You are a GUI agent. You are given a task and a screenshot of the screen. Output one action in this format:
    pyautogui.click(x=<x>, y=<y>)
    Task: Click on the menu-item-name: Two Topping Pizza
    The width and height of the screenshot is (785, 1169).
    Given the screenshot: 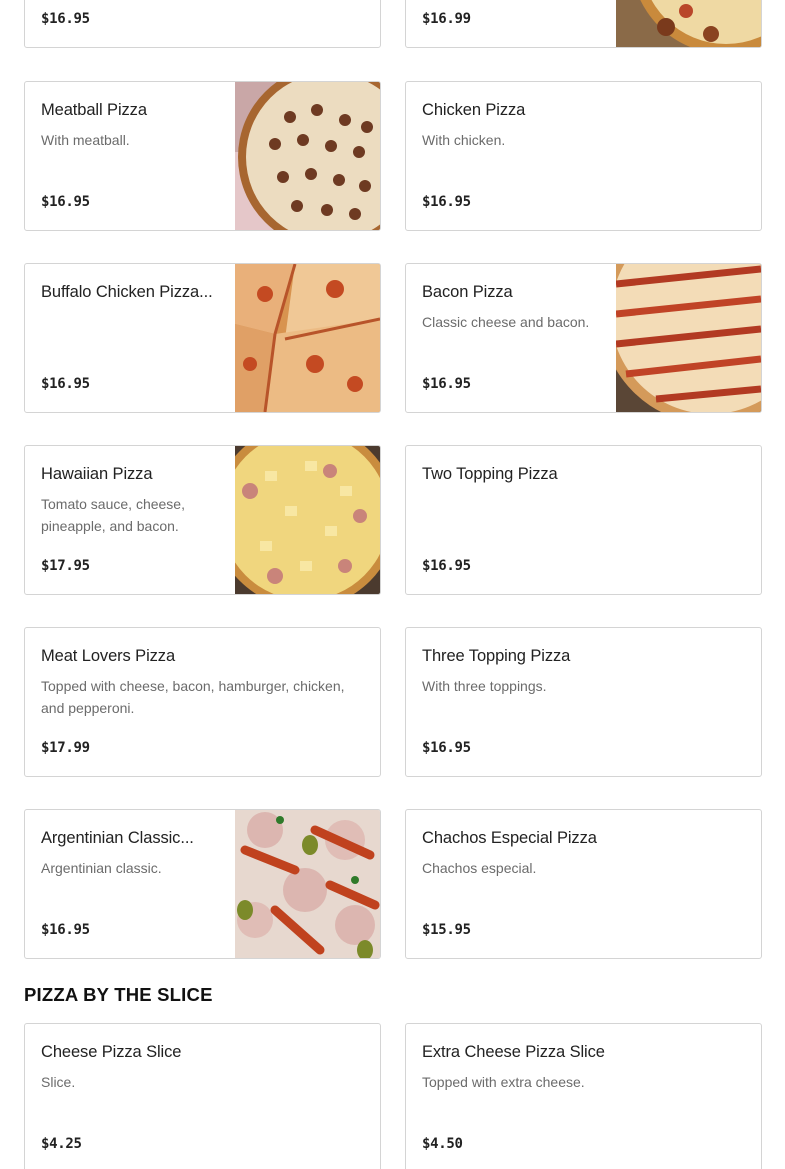 What is the action you would take?
    pyautogui.click(x=490, y=474)
    